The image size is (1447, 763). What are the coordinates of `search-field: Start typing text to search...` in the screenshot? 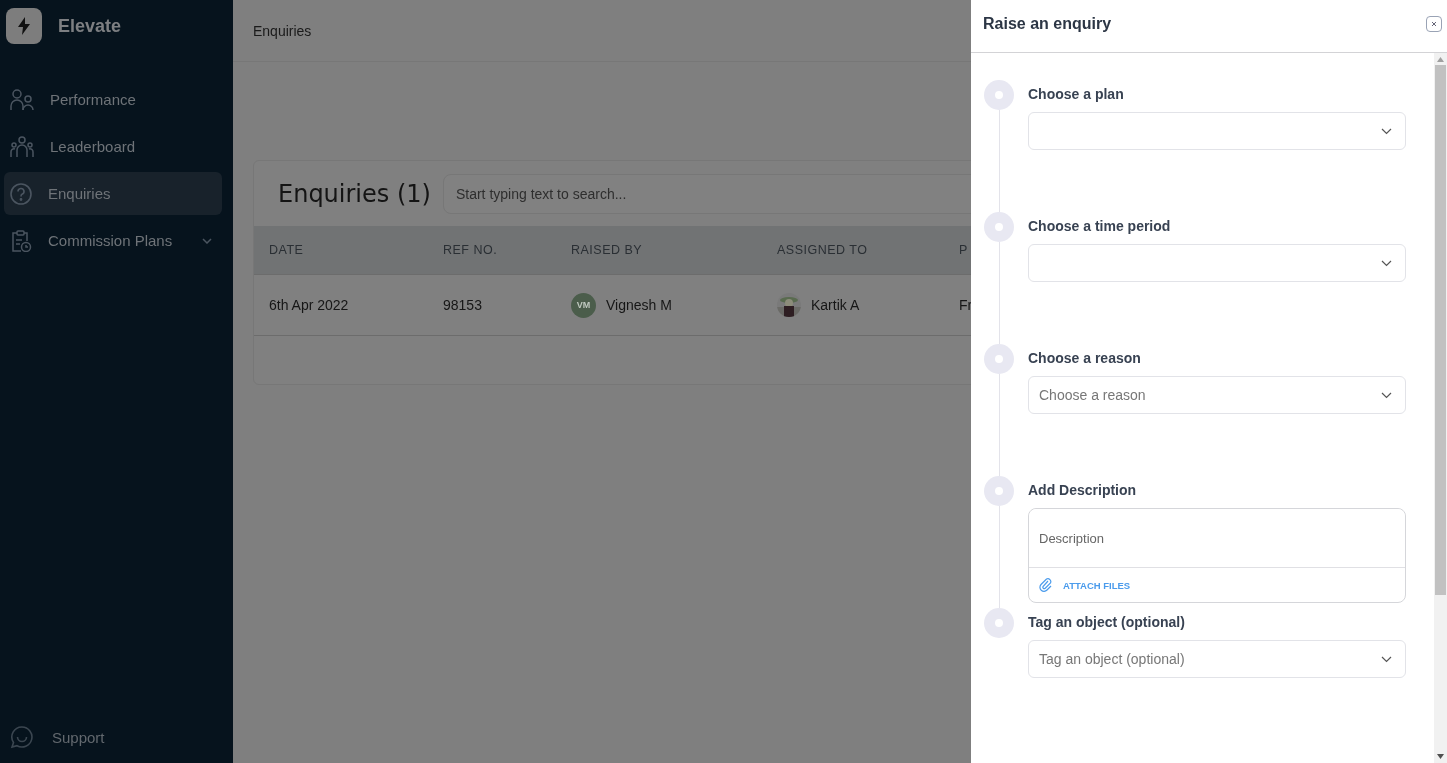 It's located at (706, 194).